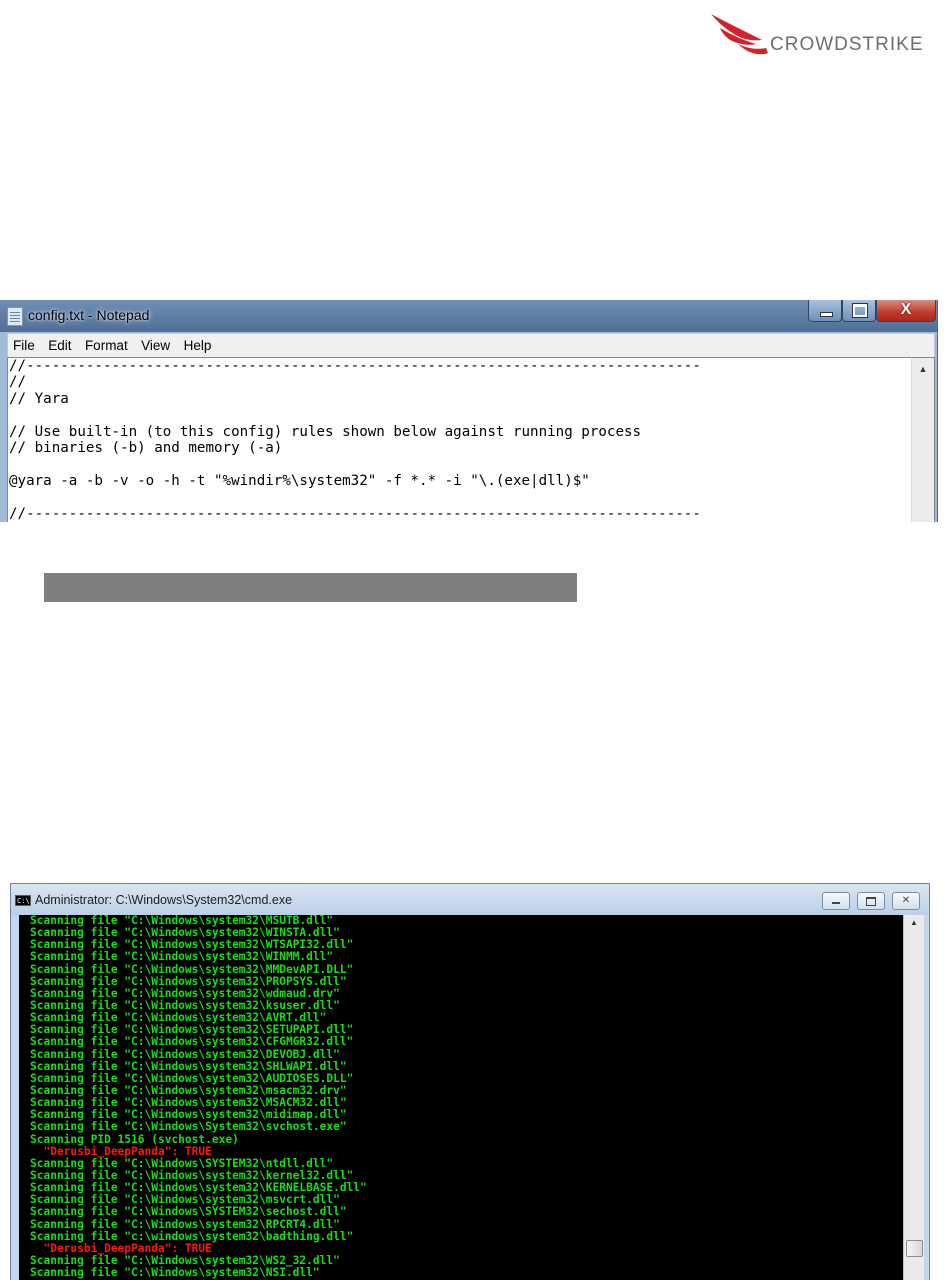  What do you see at coordinates (914, 1248) in the screenshot?
I see `scroll-thumb` at bounding box center [914, 1248].